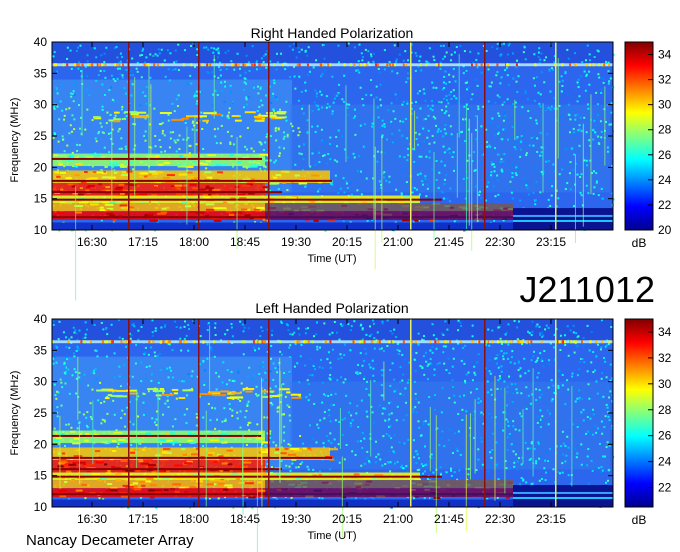 The width and height of the screenshot is (680, 552). What do you see at coordinates (143, 242) in the screenshot?
I see `x-tick-label: 17:15` at bounding box center [143, 242].